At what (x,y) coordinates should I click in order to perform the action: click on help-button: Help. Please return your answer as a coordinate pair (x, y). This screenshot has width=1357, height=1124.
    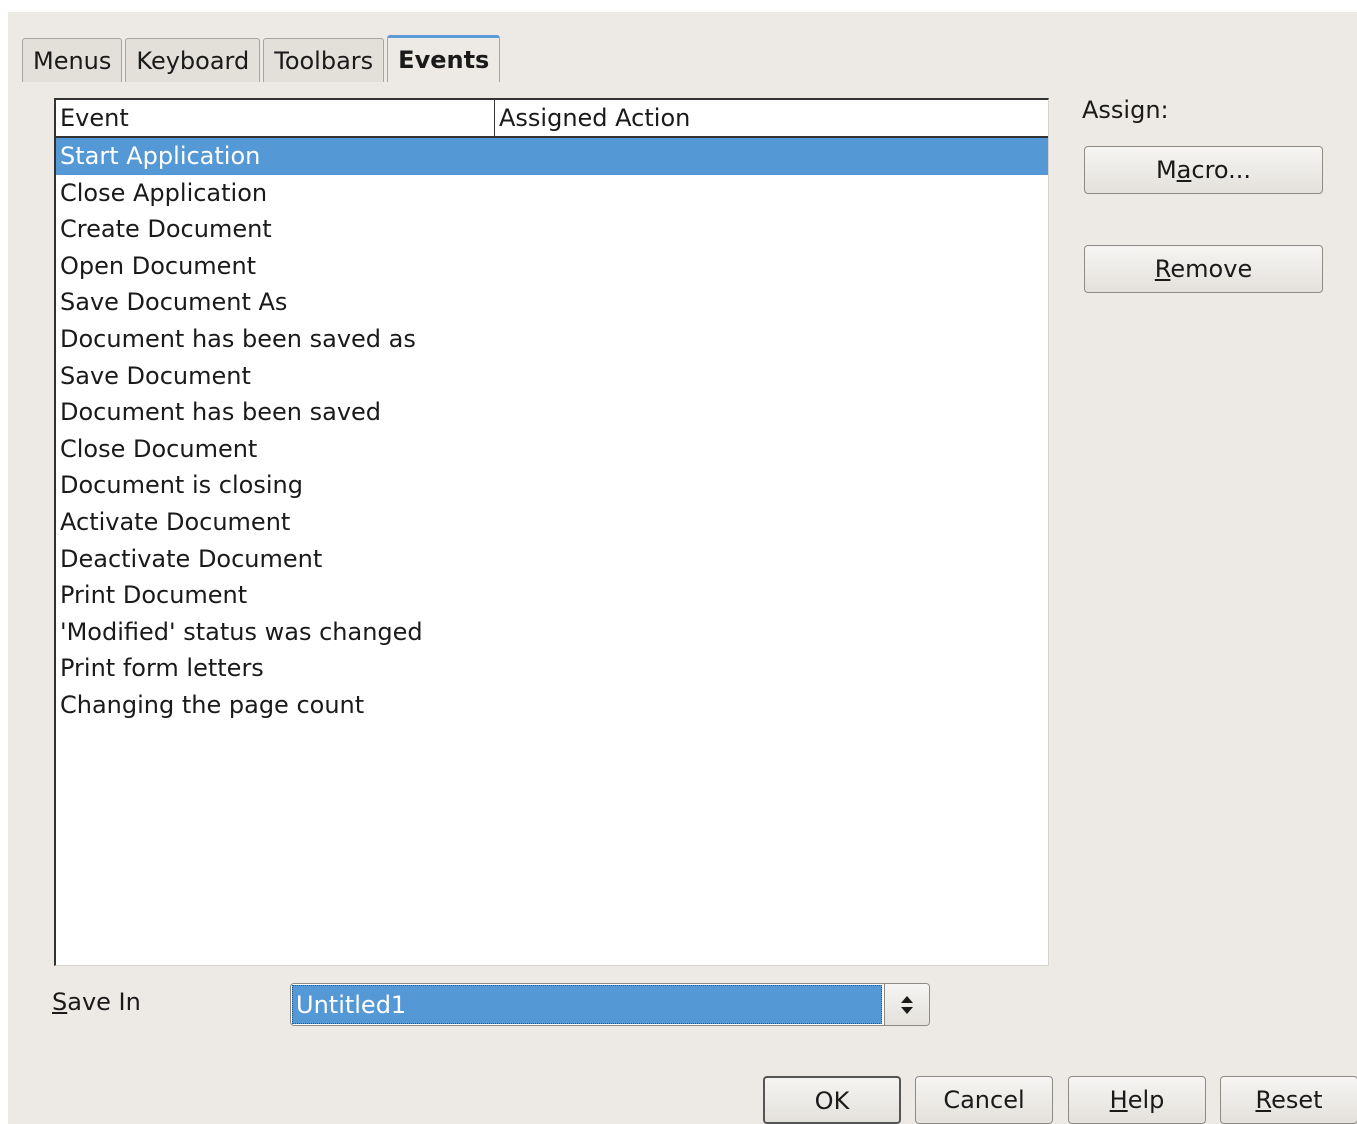
    Looking at the image, I should click on (1137, 1100).